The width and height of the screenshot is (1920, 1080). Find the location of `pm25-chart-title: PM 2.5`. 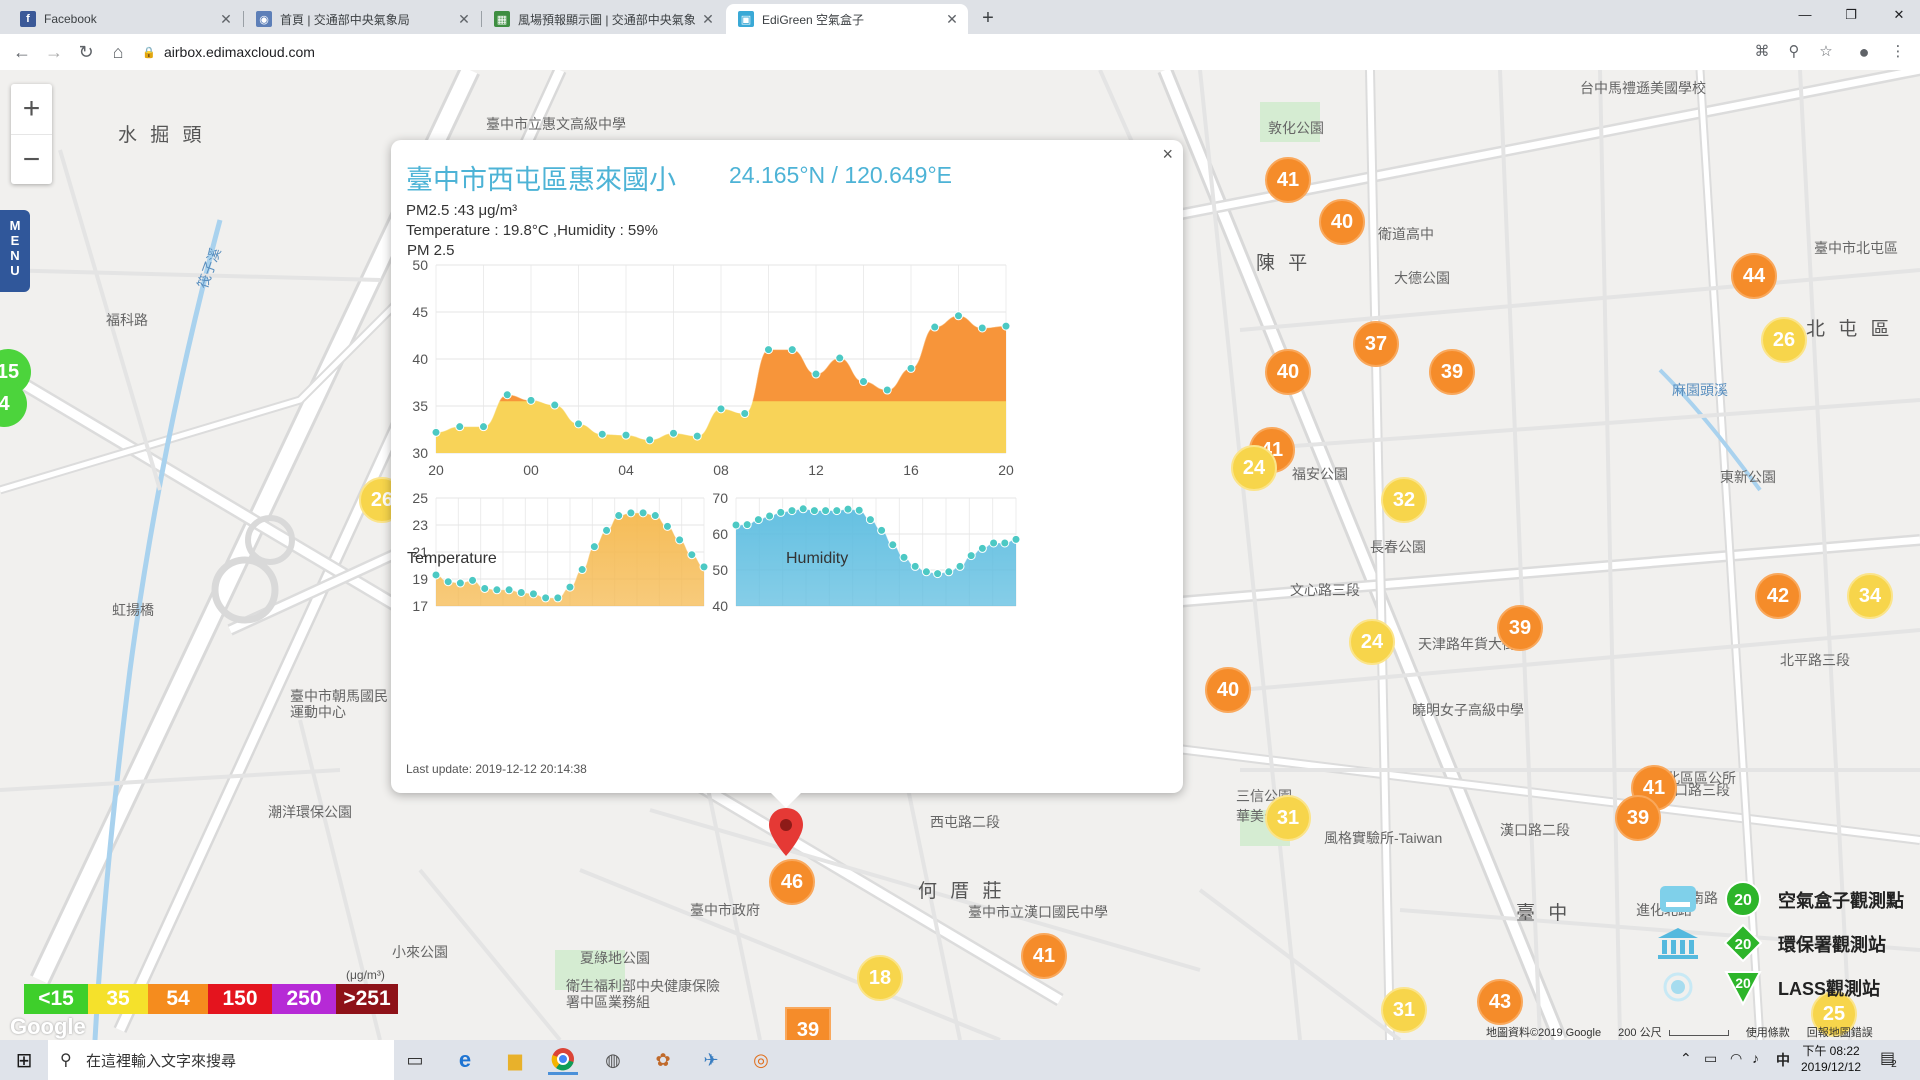

pm25-chart-title: PM 2.5 is located at coordinates (431, 250).